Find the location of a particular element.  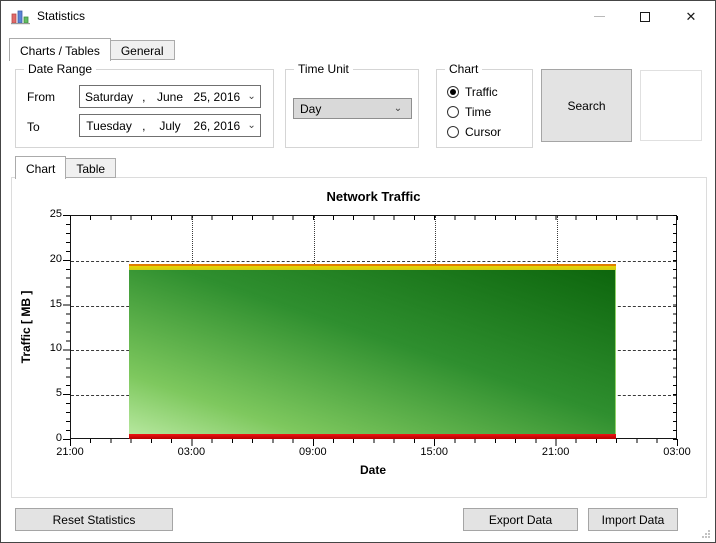

title-bar: Statistics ✕ is located at coordinates (358, 17).